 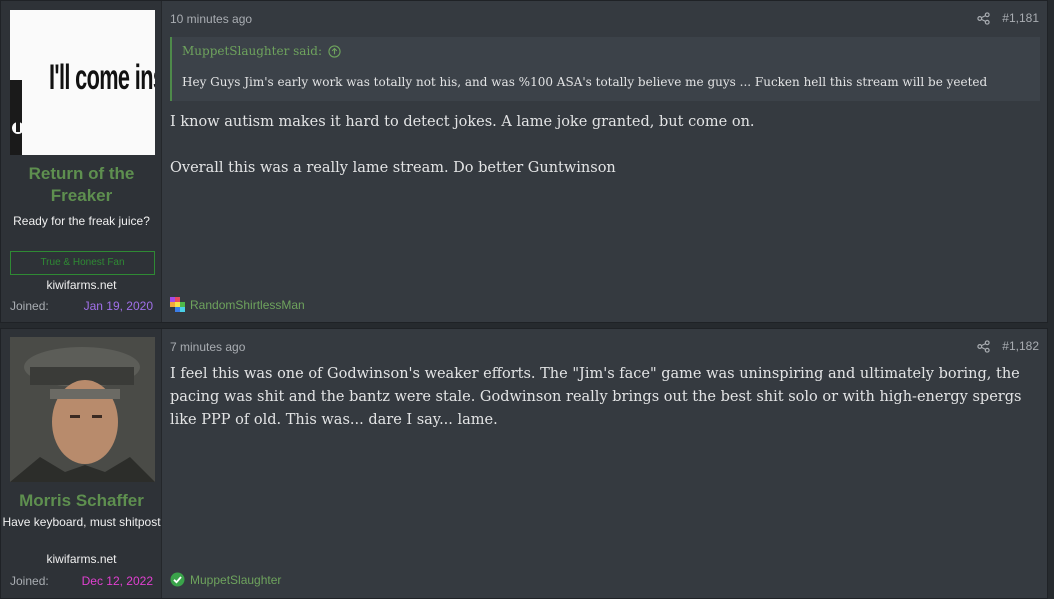 I want to click on reaction-bar: RandomShirtlessMan, so click(x=237, y=304).